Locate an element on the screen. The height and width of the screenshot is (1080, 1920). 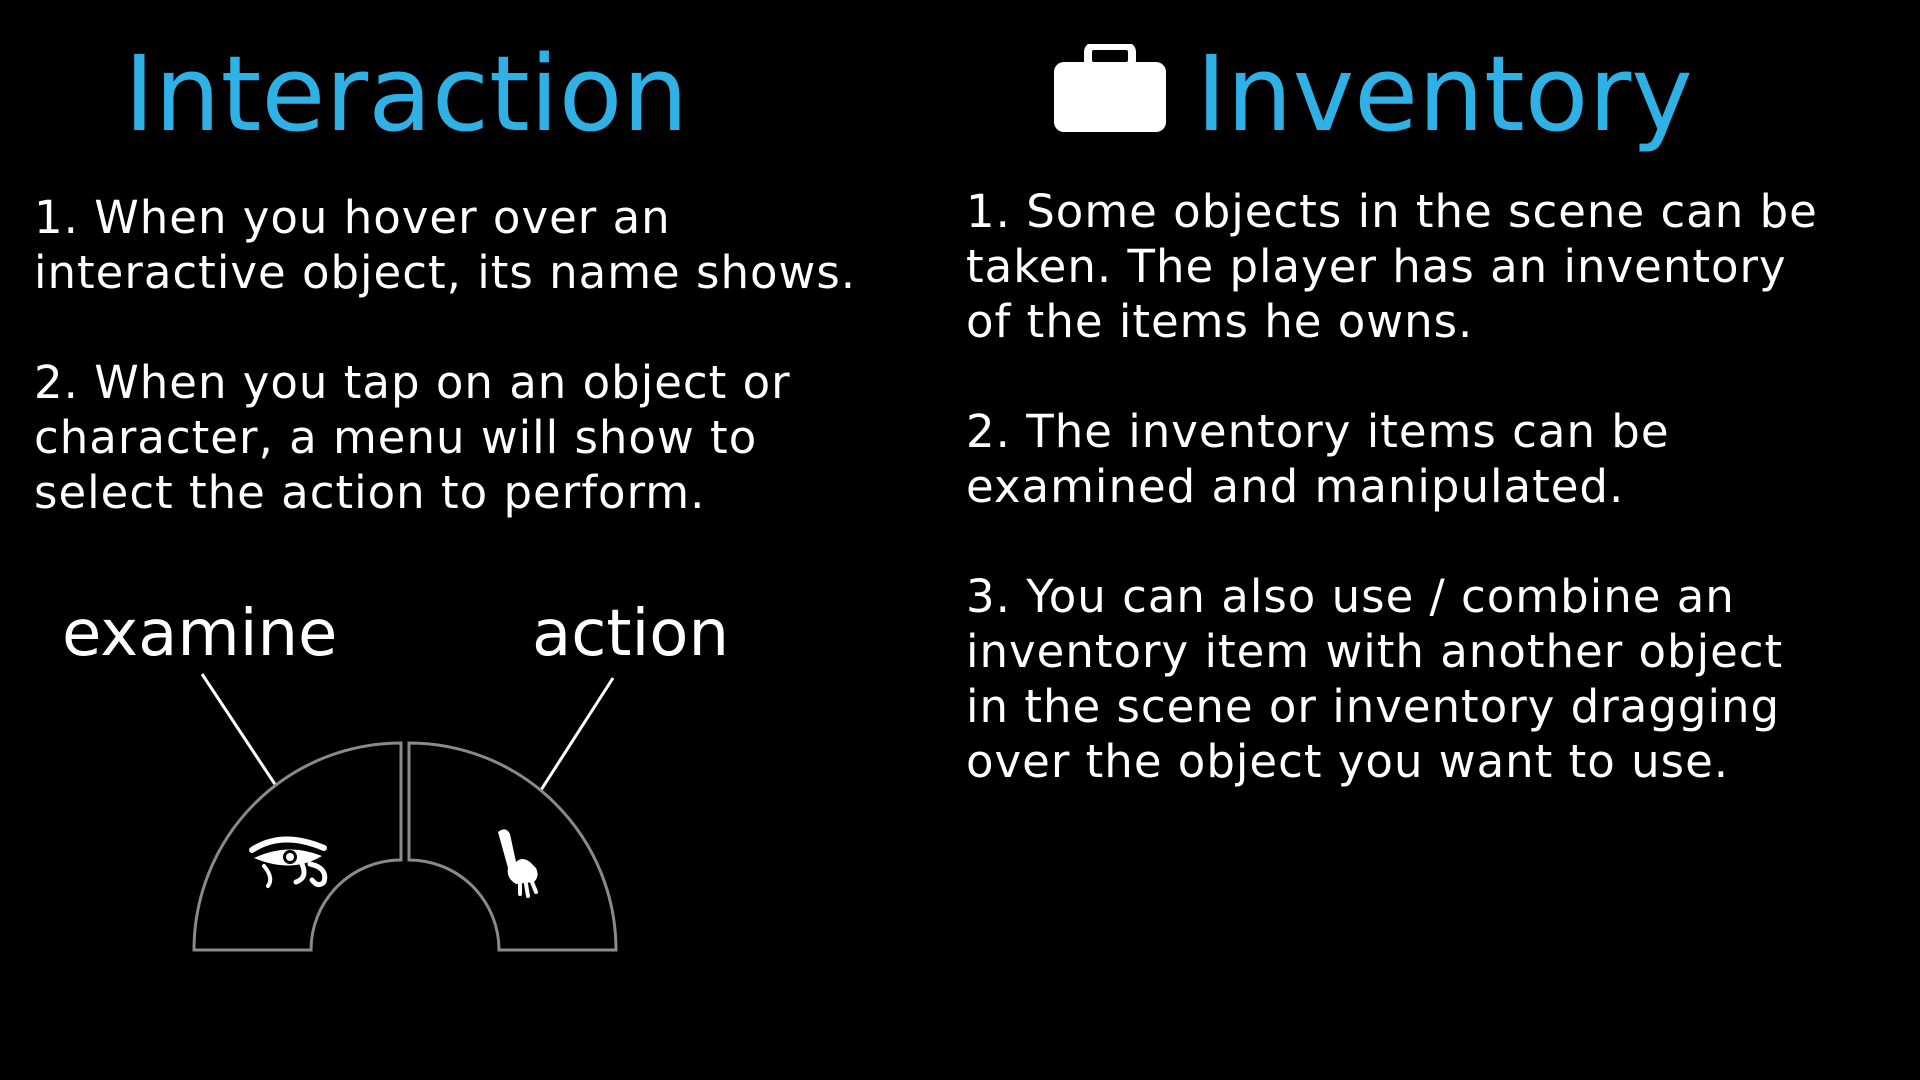
text-line: character, a menu will show to is located at coordinates (396, 437).